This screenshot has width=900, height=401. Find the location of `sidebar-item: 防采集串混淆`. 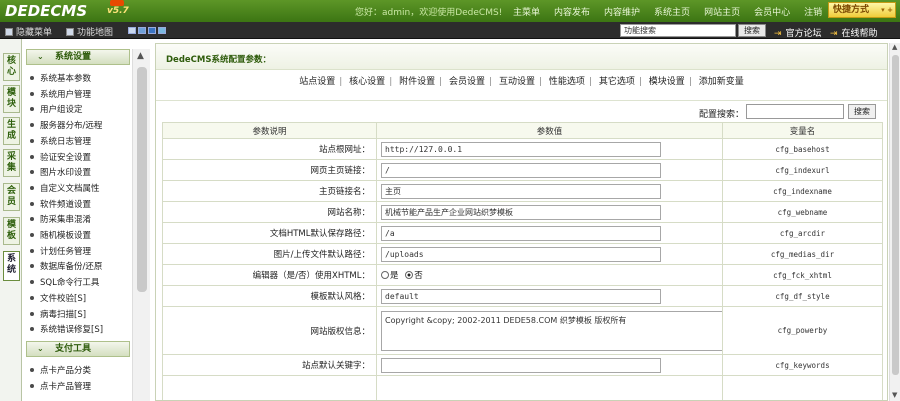

sidebar-item: 防采集串混淆 is located at coordinates (60, 219).